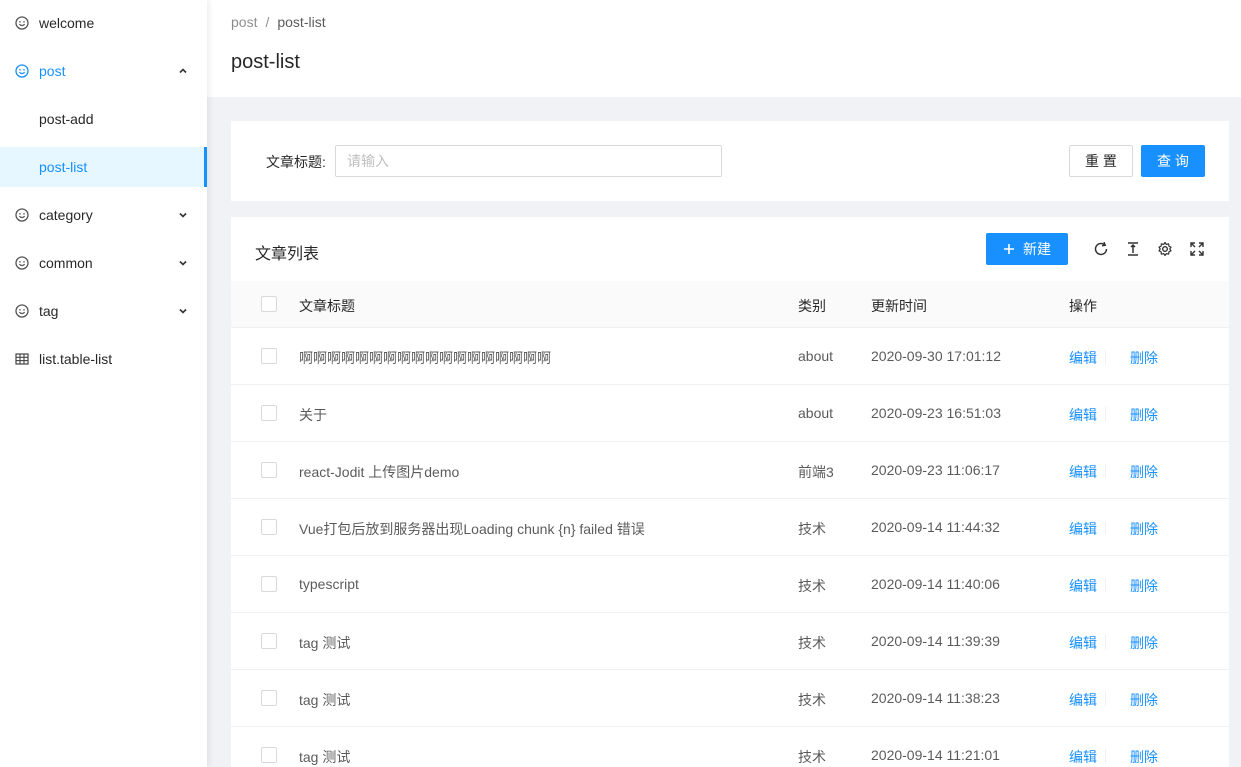 This screenshot has width=1241, height=767. What do you see at coordinates (1009, 249) in the screenshot?
I see `plus-icon` at bounding box center [1009, 249].